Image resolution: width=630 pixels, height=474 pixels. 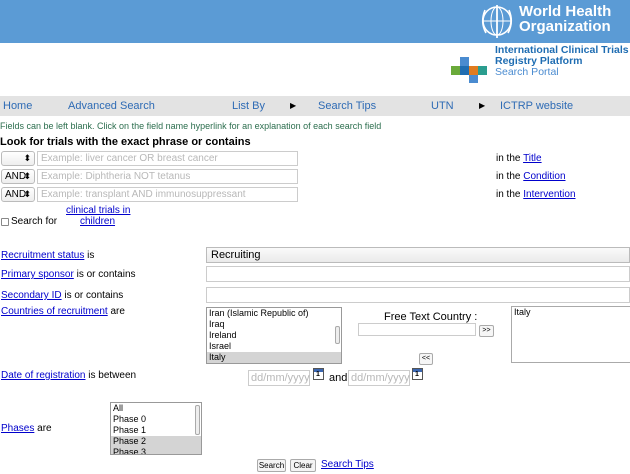 I want to click on intervention-field-link: Intervention, so click(x=549, y=194).